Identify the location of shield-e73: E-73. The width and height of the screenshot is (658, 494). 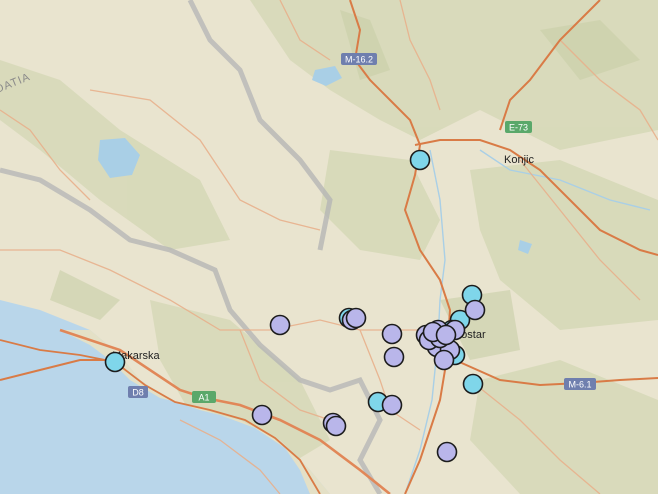
(518, 127).